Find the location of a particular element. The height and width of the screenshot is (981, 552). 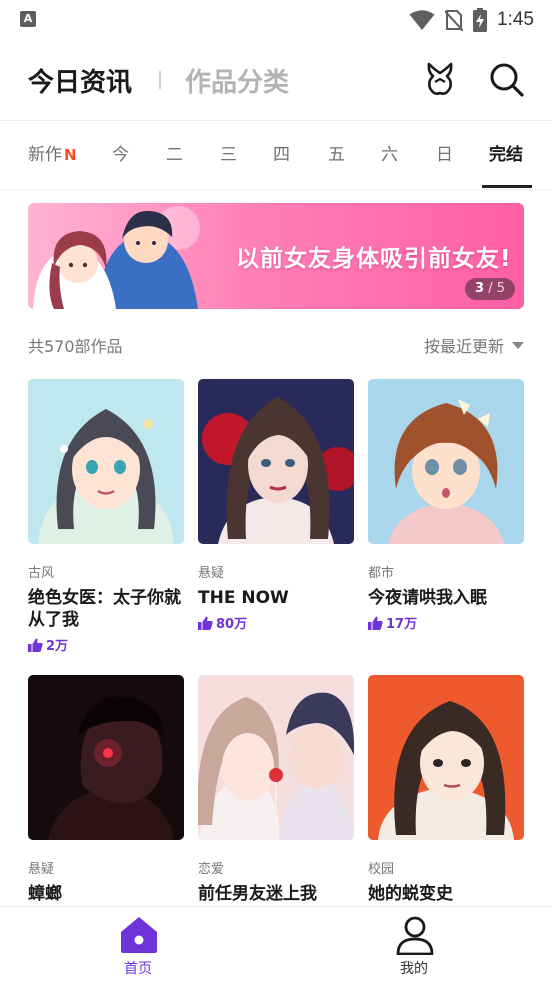

nav-mine: 我的 is located at coordinates (414, 944).